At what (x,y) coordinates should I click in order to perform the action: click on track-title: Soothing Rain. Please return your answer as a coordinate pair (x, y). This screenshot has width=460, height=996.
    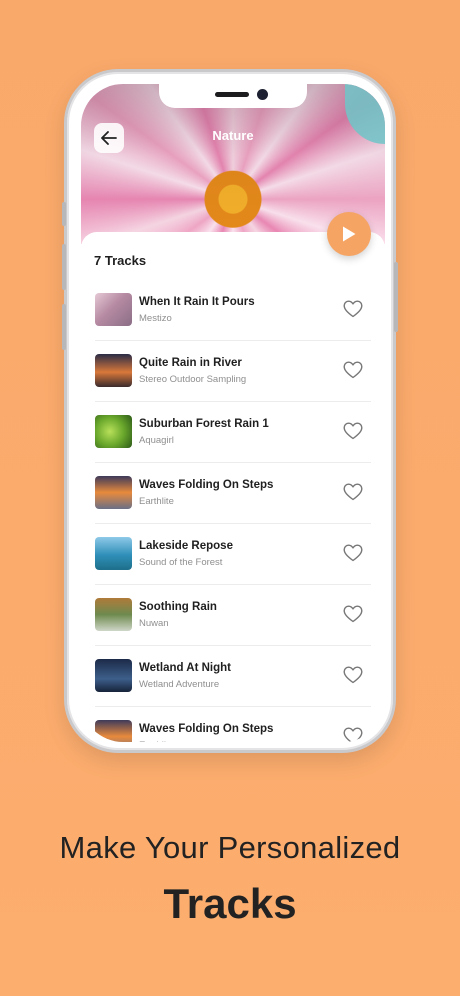
    Looking at the image, I should click on (178, 607).